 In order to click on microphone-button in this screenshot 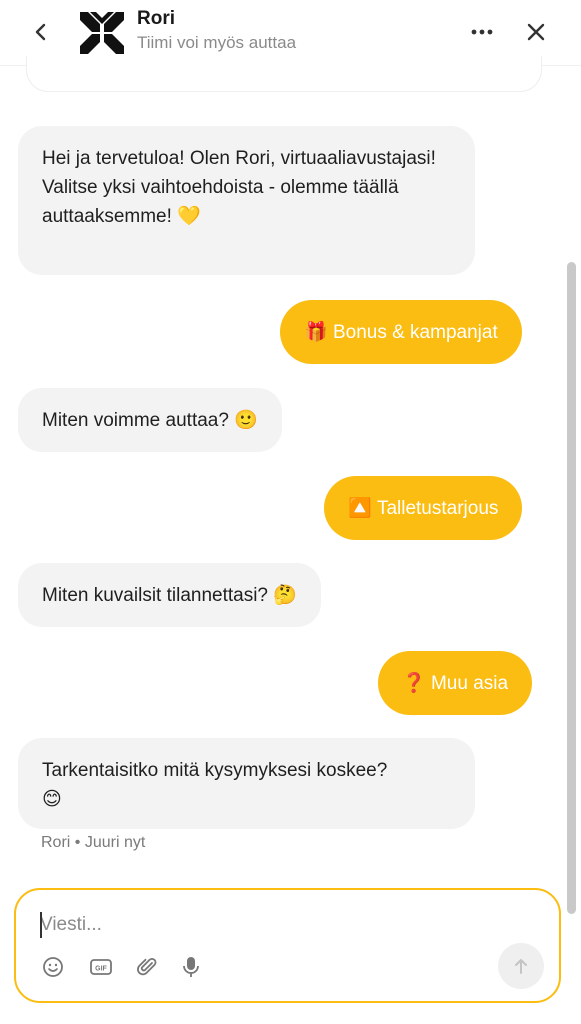, I will do `click(191, 967)`.